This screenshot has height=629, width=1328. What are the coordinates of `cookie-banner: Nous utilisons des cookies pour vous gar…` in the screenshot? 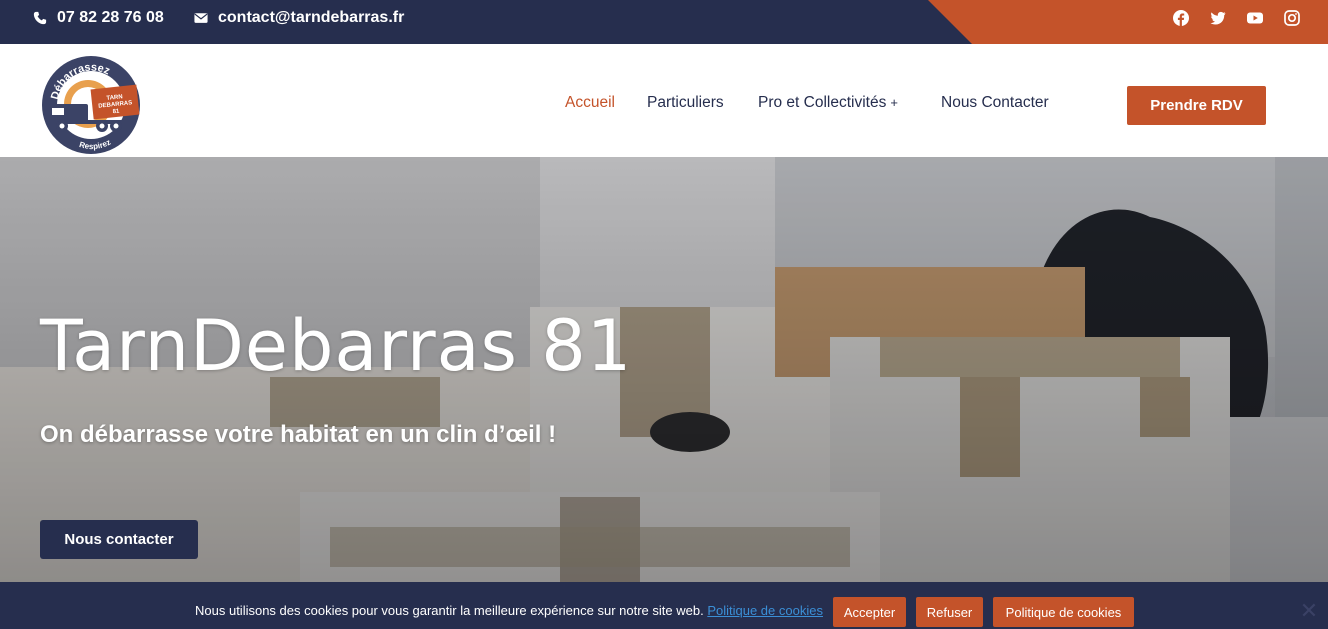 It's located at (664, 605).